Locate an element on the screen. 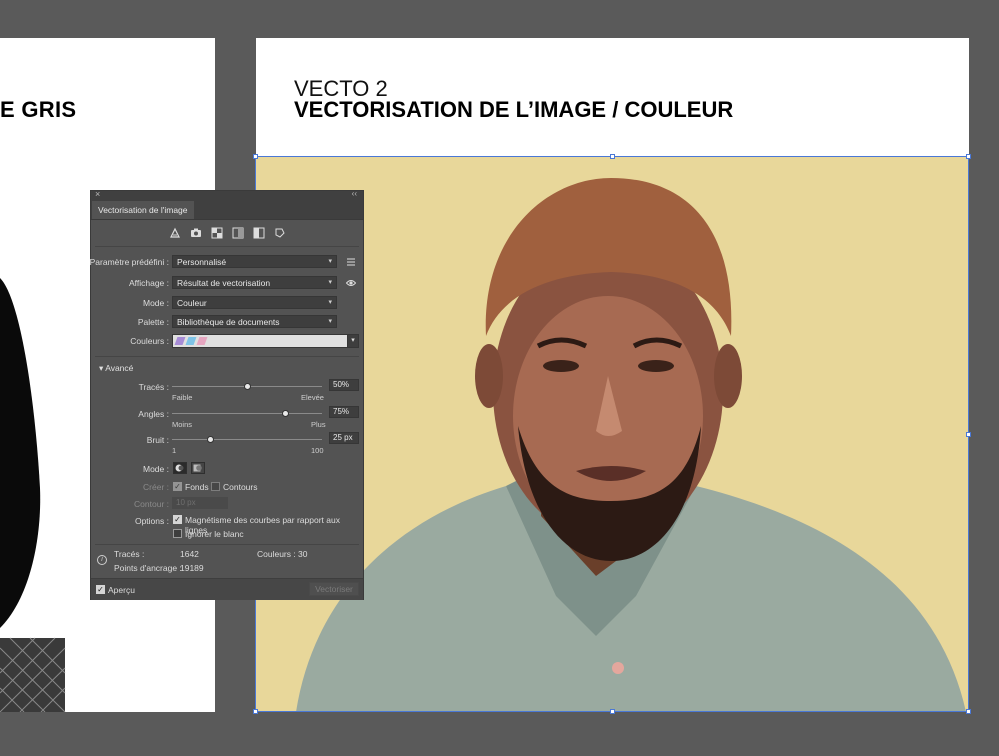 The image size is (999, 756). angles-value-input: 75% is located at coordinates (344, 412).